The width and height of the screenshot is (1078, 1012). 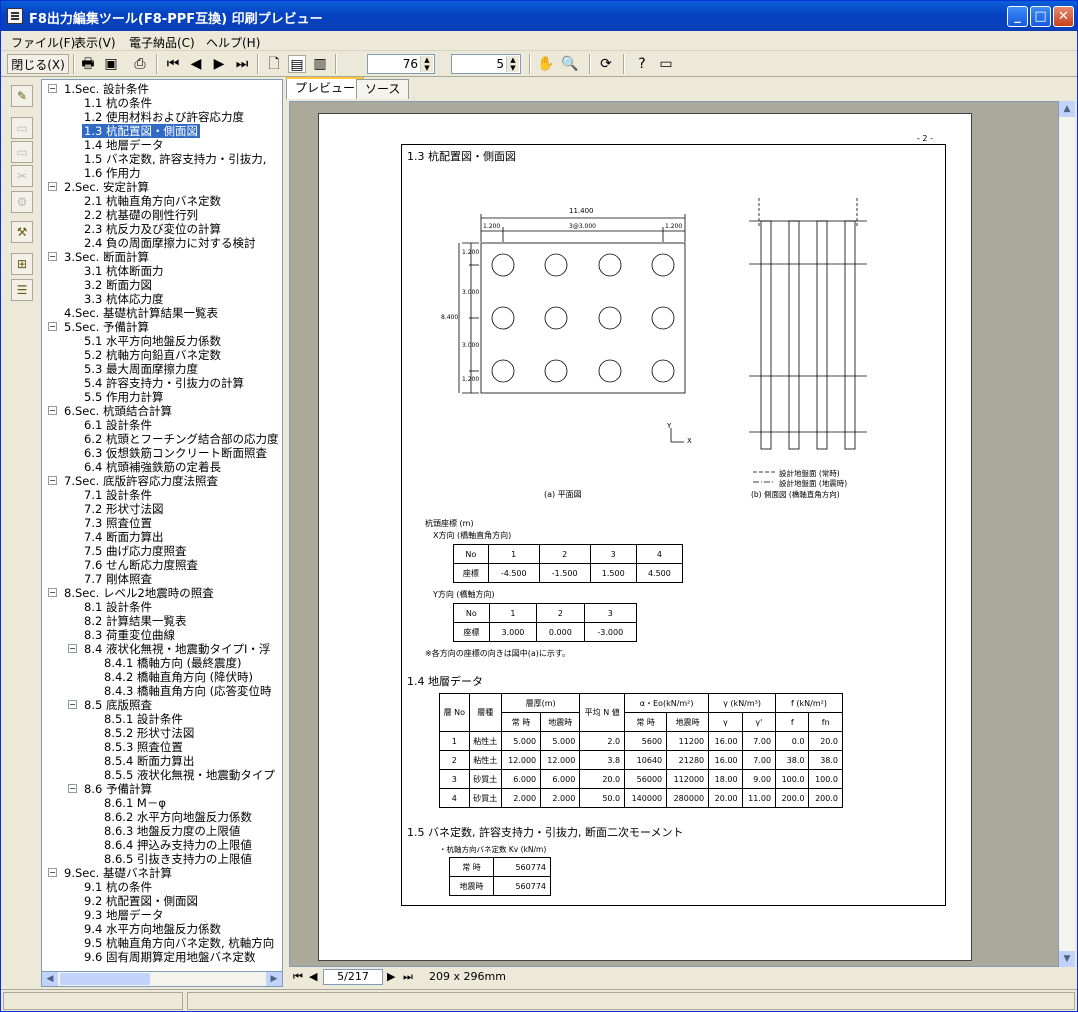 What do you see at coordinates (169, 243) in the screenshot?
I see `tree-node: 2.4 負の周面摩擦力に対する検討` at bounding box center [169, 243].